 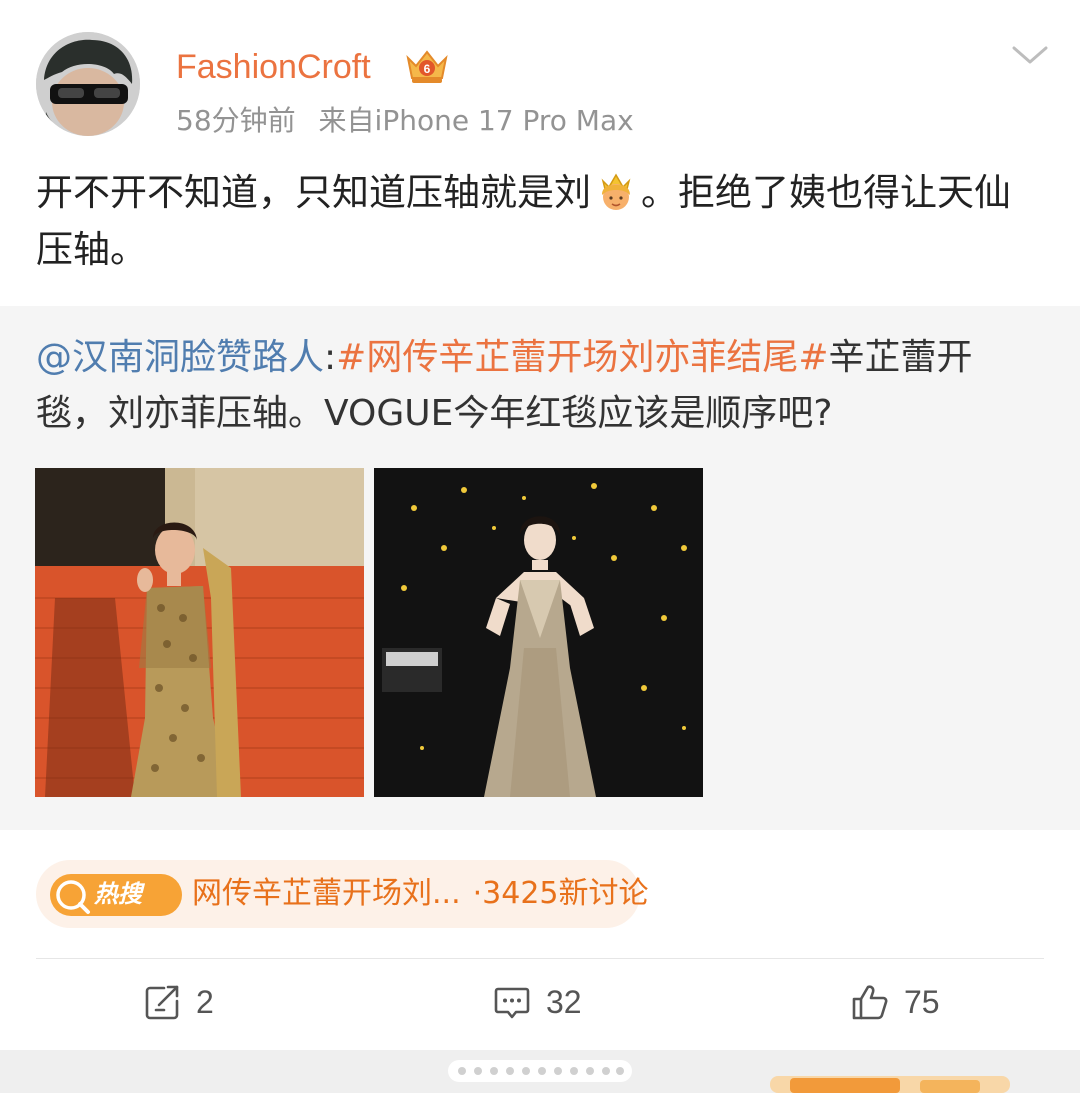 I want to click on post-time: 58分钟前, so click(x=236, y=120).